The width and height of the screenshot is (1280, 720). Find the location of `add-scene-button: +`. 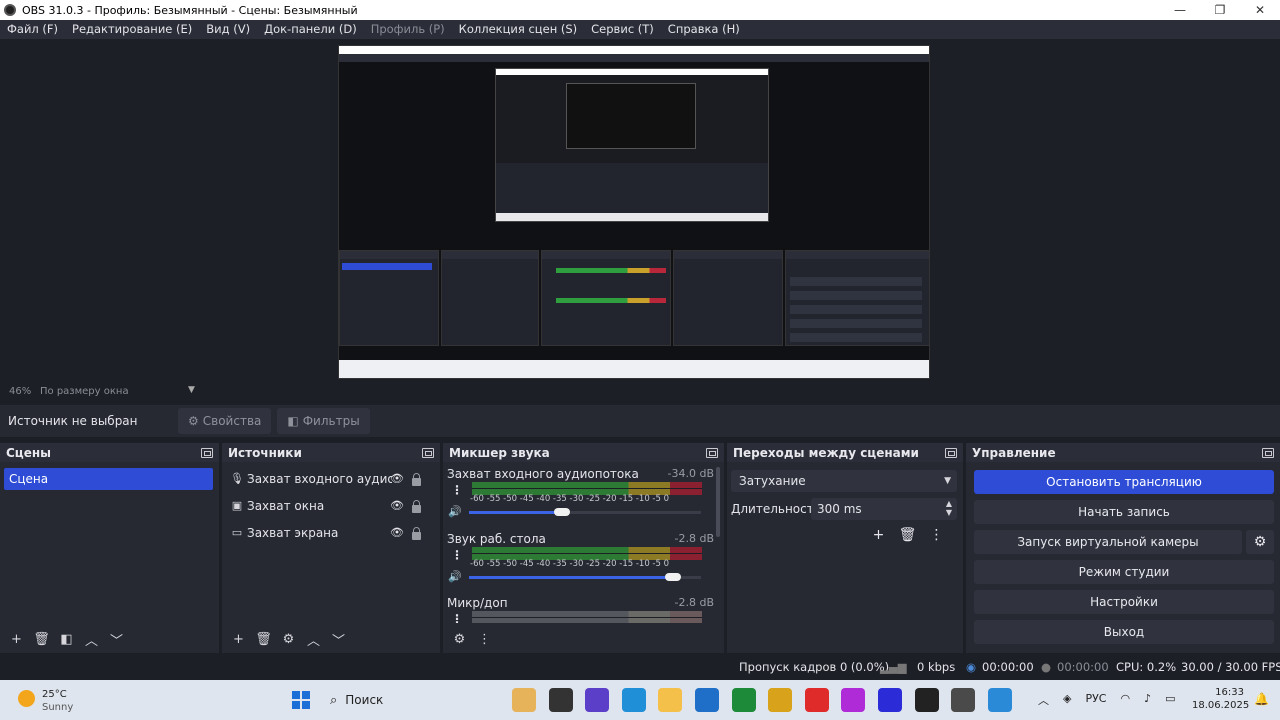

add-scene-button: + is located at coordinates (16, 639).